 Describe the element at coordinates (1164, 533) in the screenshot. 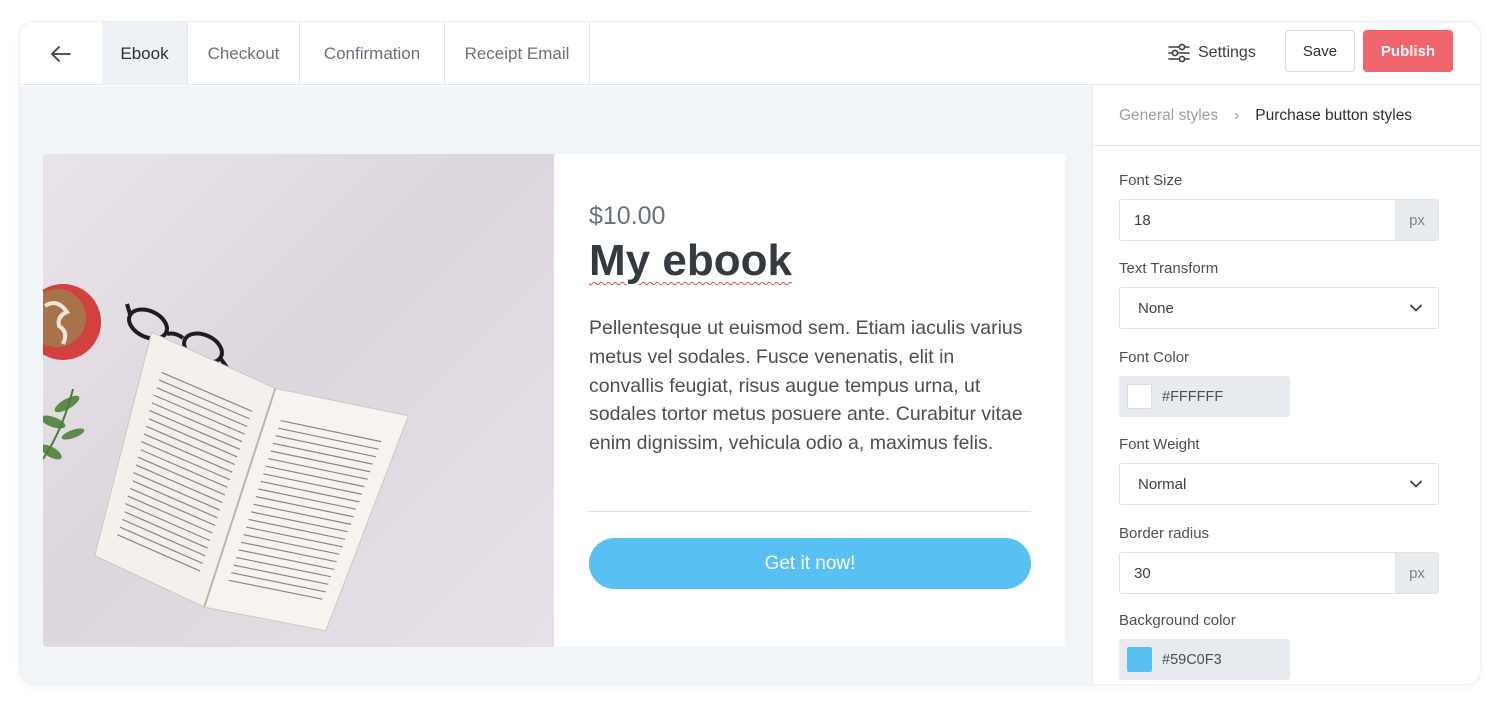

I see `border-radius-label: Border radius` at that location.